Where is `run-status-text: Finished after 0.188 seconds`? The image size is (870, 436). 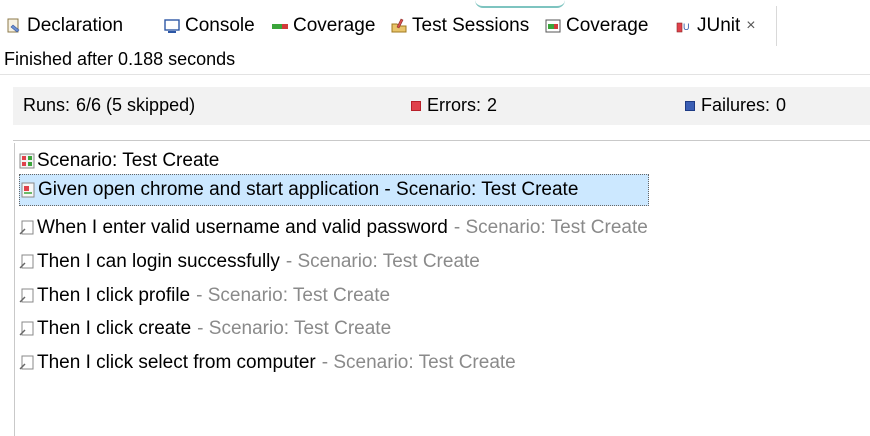
run-status-text: Finished after 0.188 seconds is located at coordinates (120, 59).